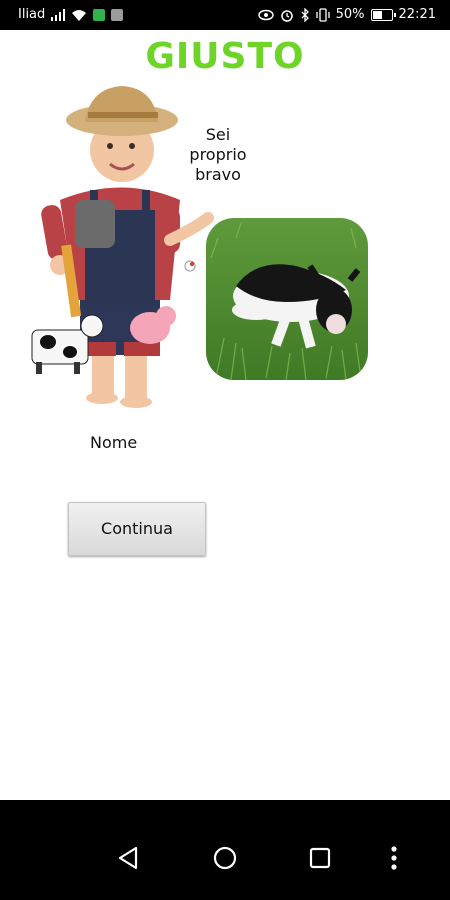 The height and width of the screenshot is (900, 450). I want to click on vibrate-icon, so click(322, 14).